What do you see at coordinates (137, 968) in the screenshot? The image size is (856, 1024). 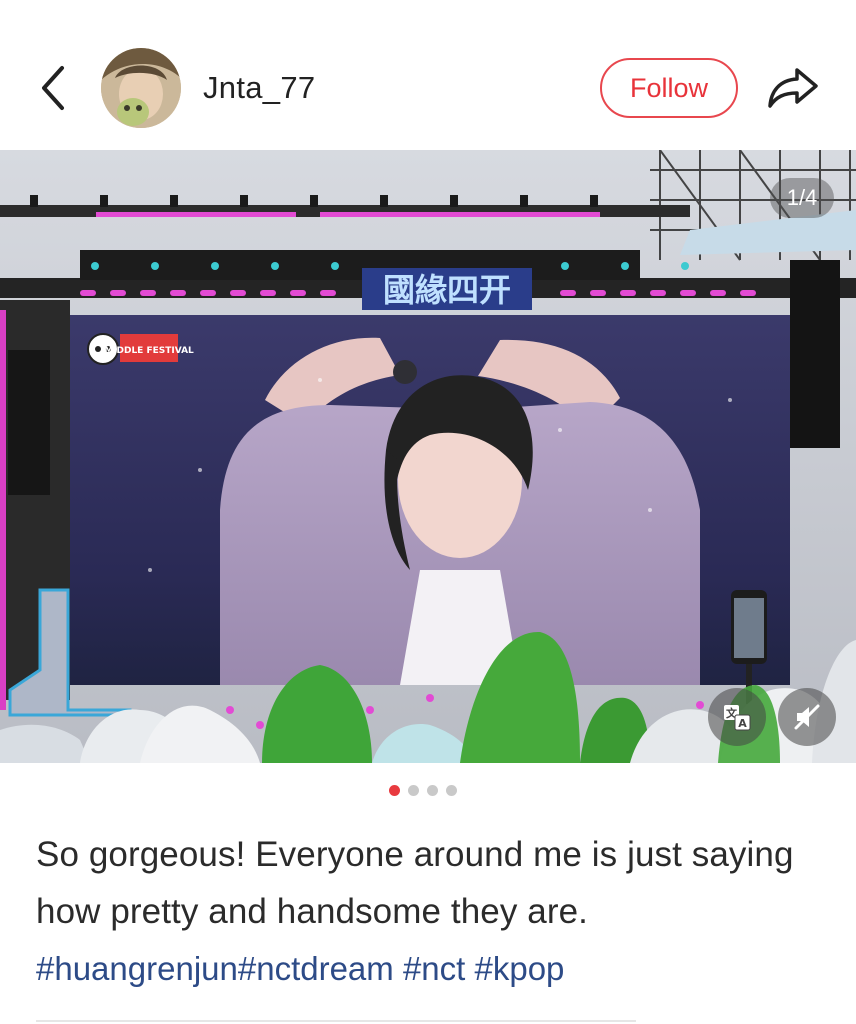 I see `hashtag-huangrenjun: #huangrenjun` at bounding box center [137, 968].